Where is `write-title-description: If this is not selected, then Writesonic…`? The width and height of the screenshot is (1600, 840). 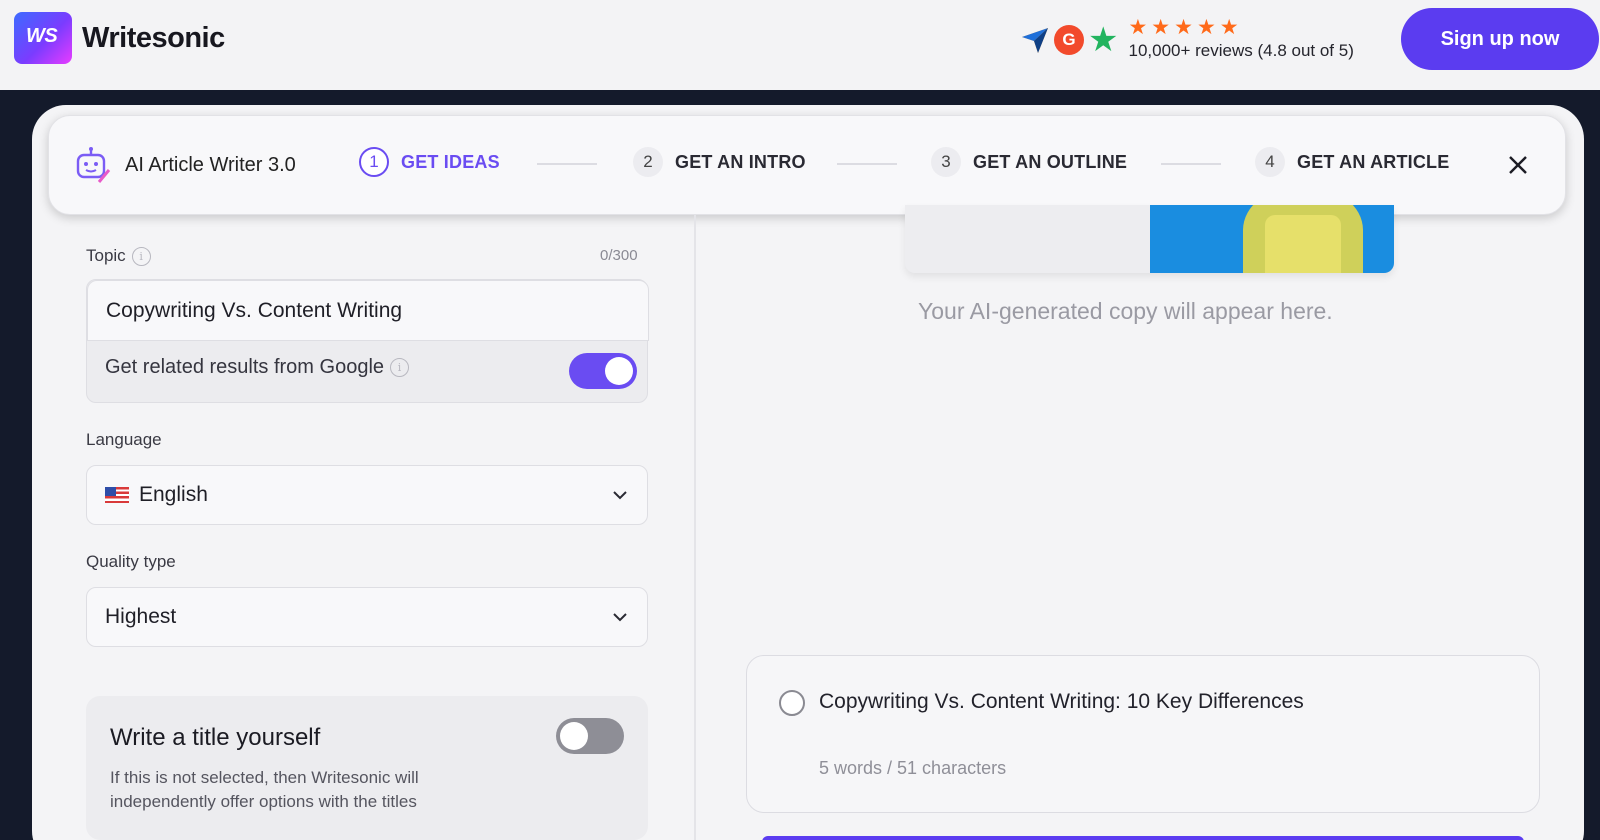
write-title-description: If this is not selected, then Writesonic… is located at coordinates (264, 789).